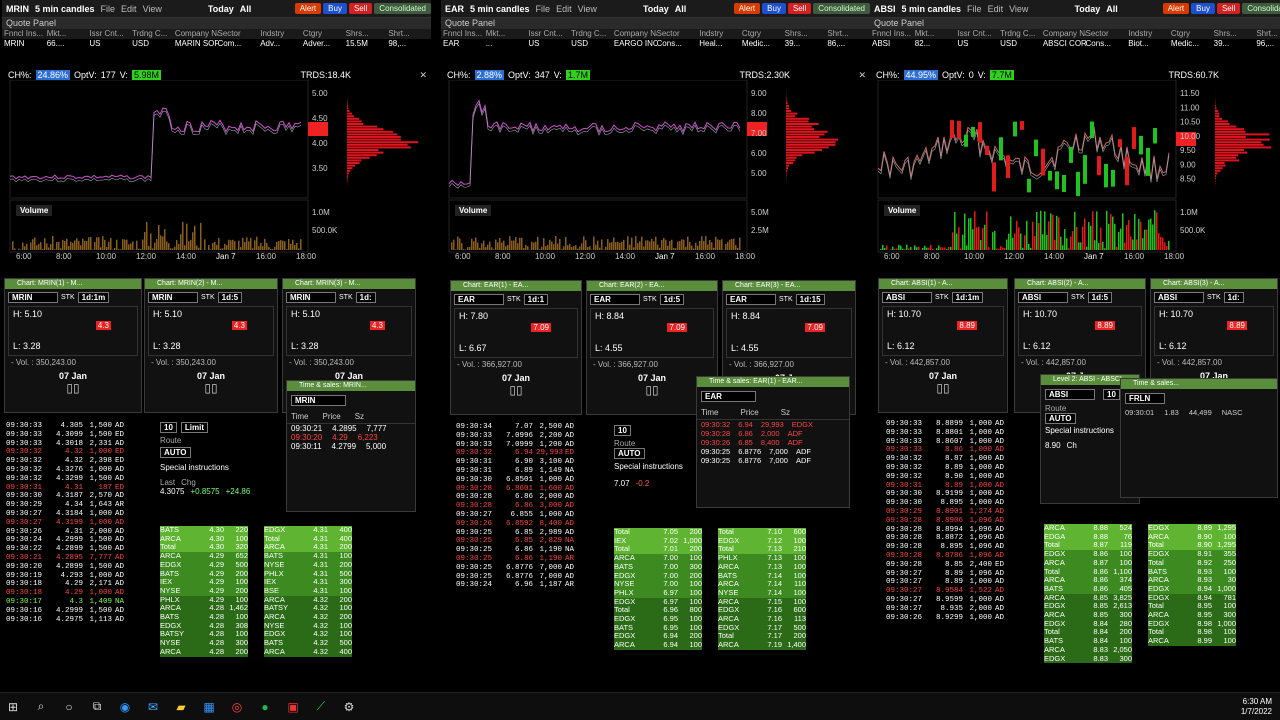 This screenshot has width=1280, height=720. What do you see at coordinates (531, 559) in the screenshot?
I see `time-sales-row: 09:30:25 6.86 1,190 AR` at bounding box center [531, 559].